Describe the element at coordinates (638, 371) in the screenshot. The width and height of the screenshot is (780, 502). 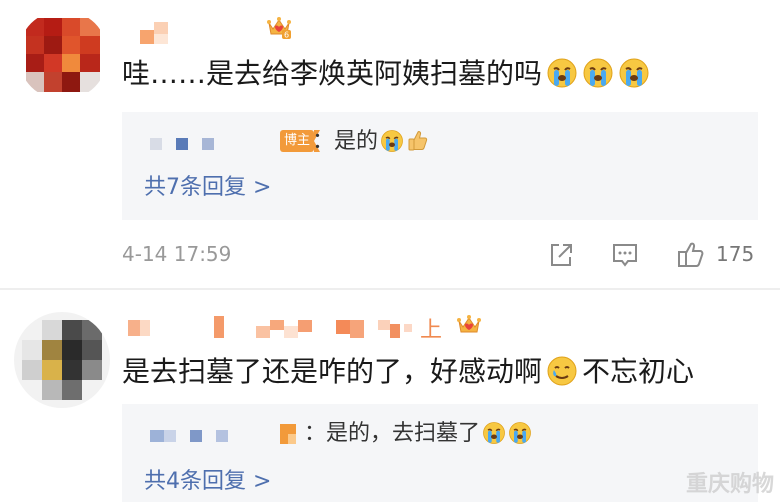
I see `comment-text-suffix: 不忘初心` at that location.